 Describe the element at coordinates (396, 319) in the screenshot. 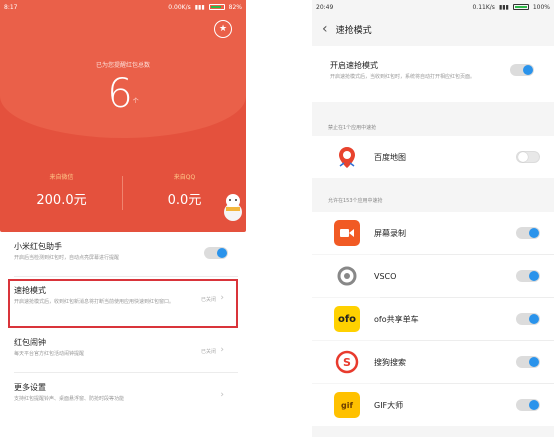

I see `app-name: ofo共享单车` at that location.